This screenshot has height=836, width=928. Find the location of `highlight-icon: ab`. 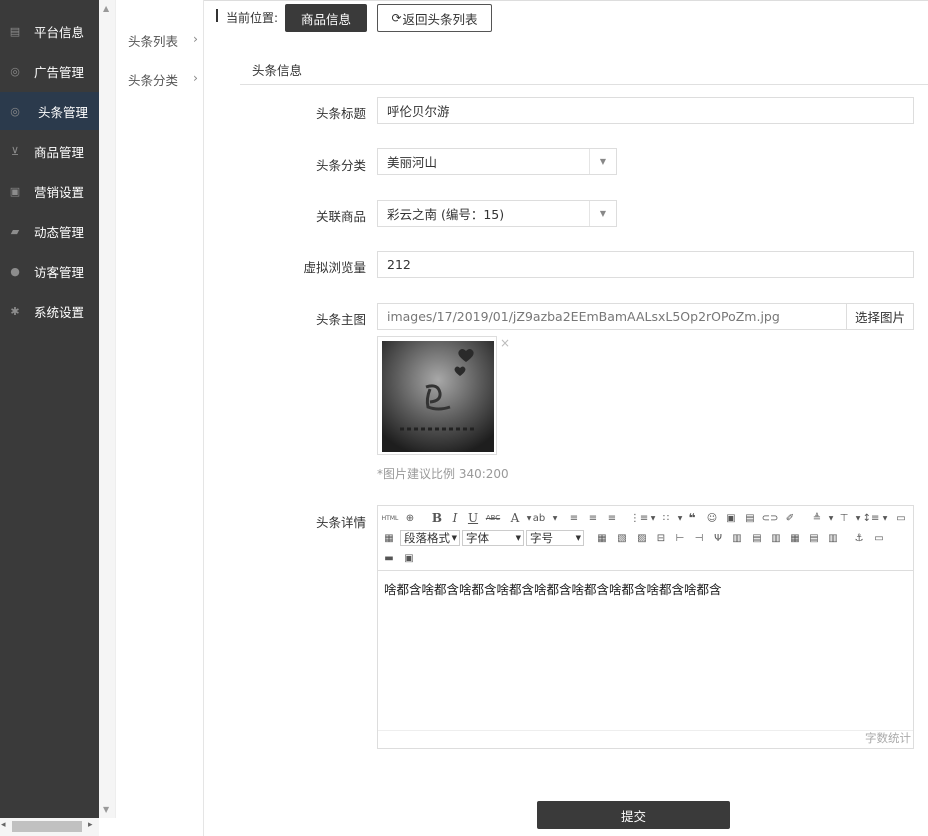

highlight-icon: ab is located at coordinates (539, 518).